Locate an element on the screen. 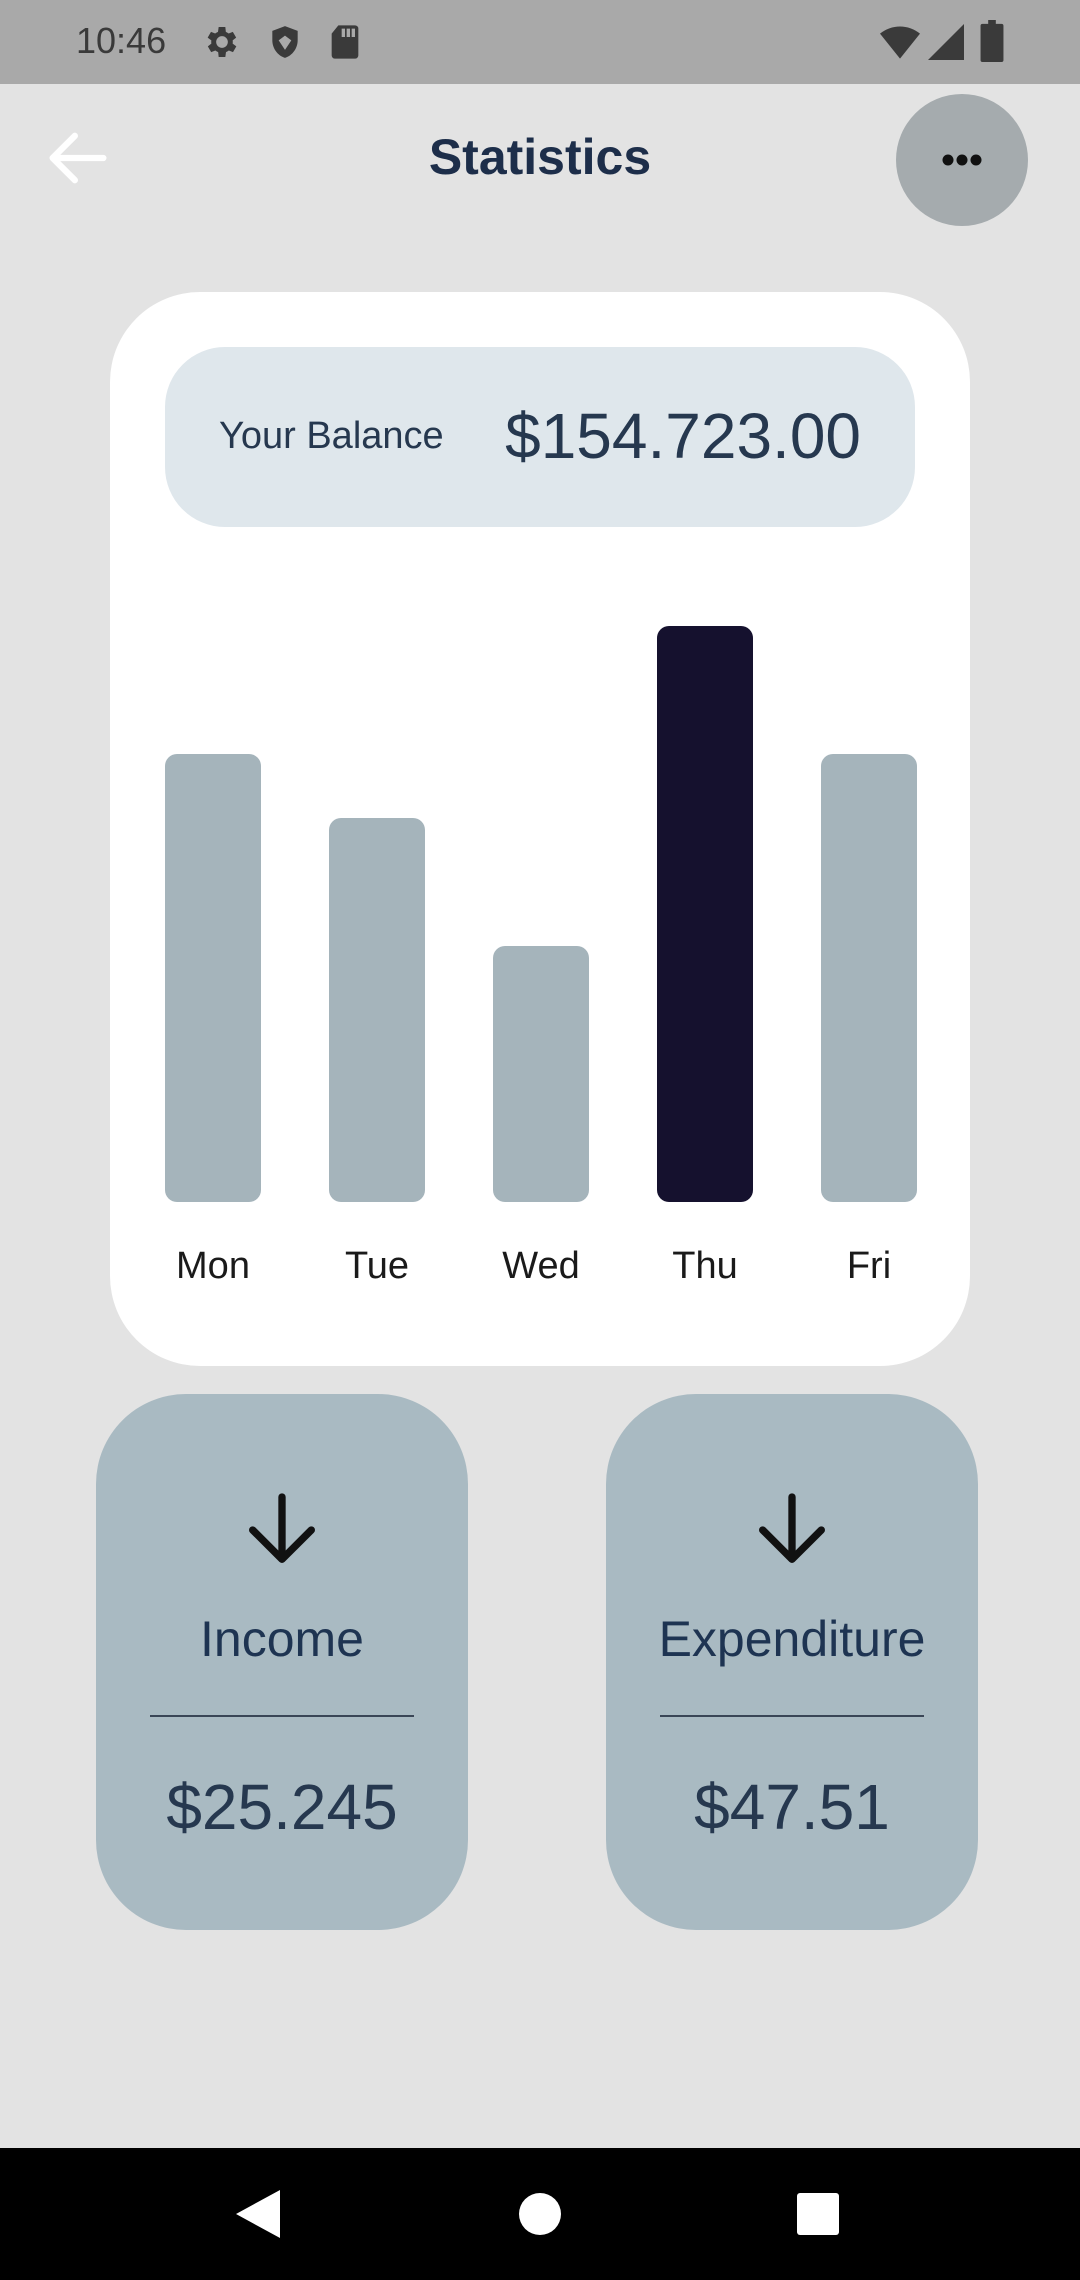  x-tick-label-thu: Thu is located at coordinates (704, 1266).